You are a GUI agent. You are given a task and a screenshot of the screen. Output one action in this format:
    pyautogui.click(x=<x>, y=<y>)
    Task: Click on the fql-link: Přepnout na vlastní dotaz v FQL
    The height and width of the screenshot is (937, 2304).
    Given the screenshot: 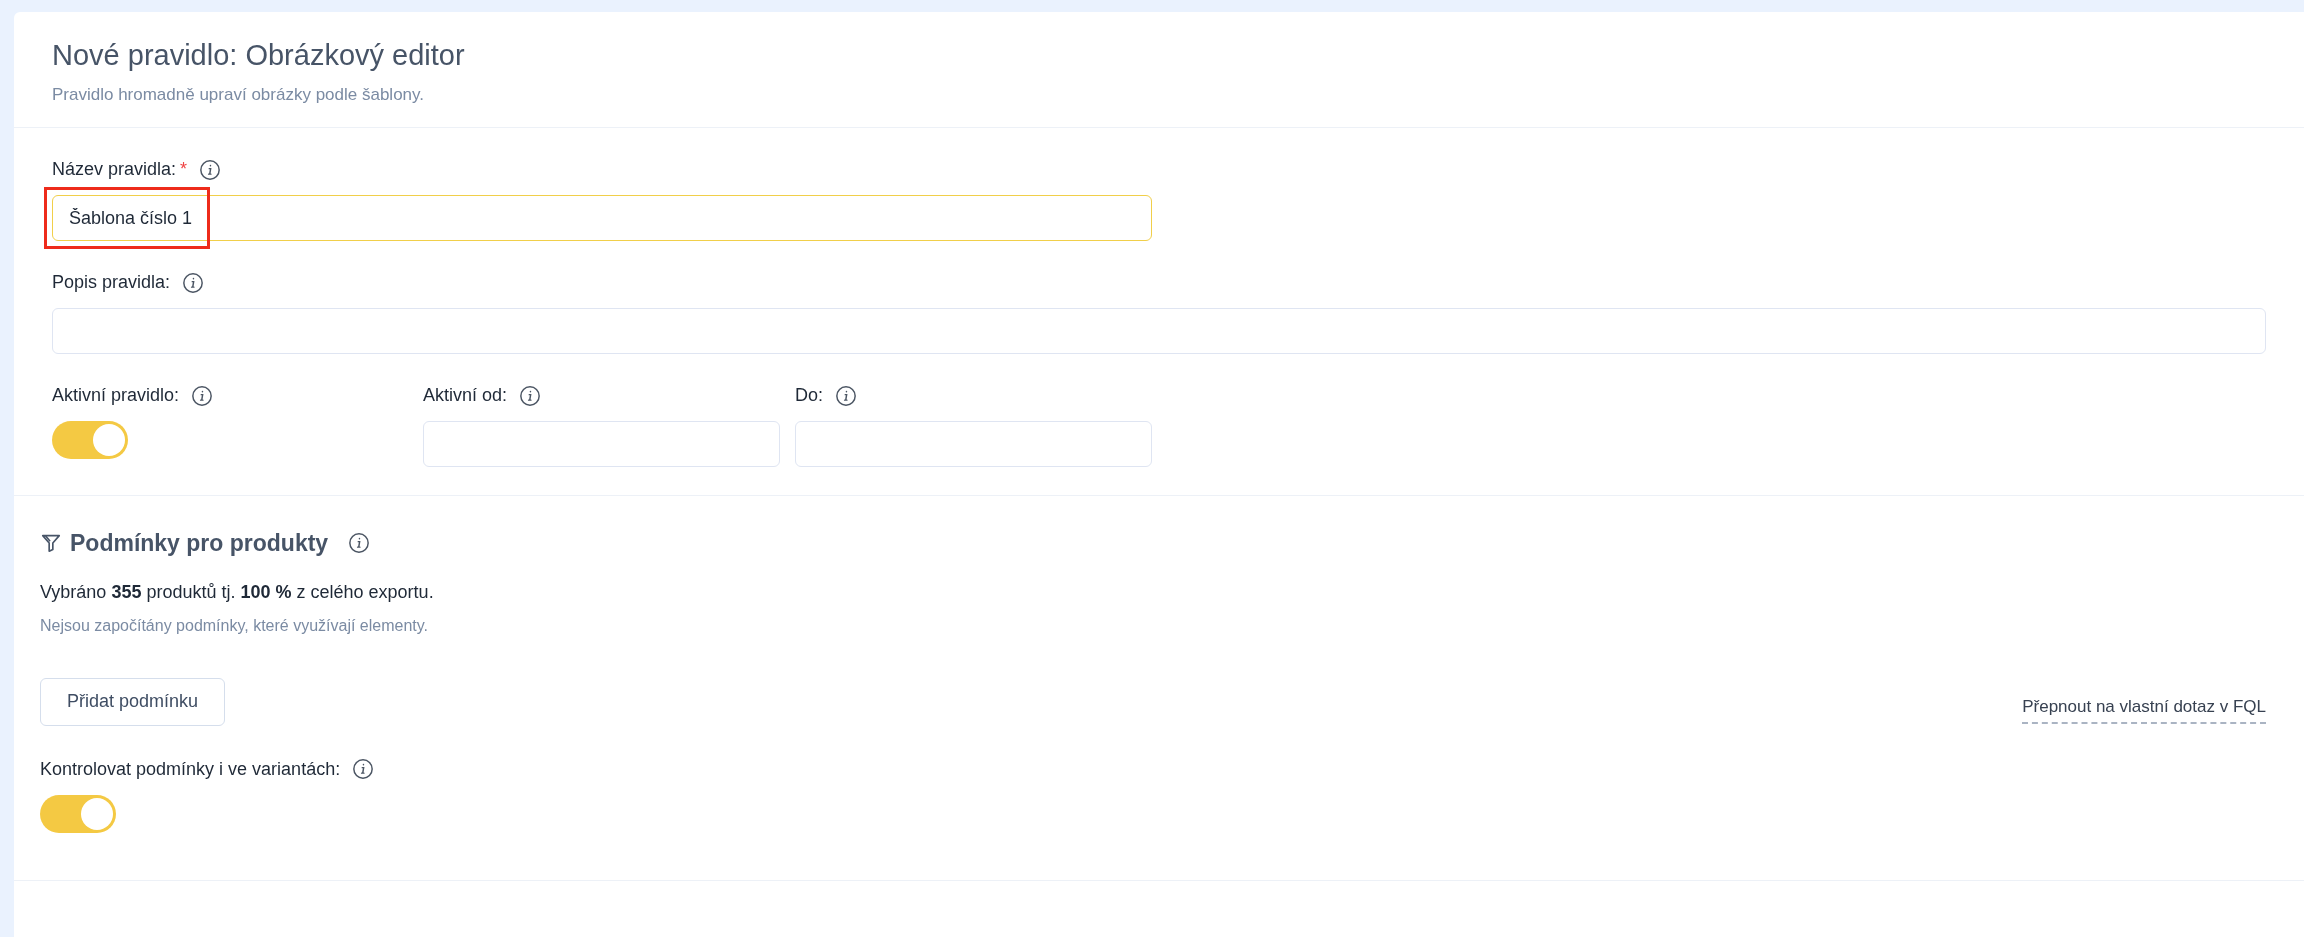 What is the action you would take?
    pyautogui.click(x=2144, y=709)
    